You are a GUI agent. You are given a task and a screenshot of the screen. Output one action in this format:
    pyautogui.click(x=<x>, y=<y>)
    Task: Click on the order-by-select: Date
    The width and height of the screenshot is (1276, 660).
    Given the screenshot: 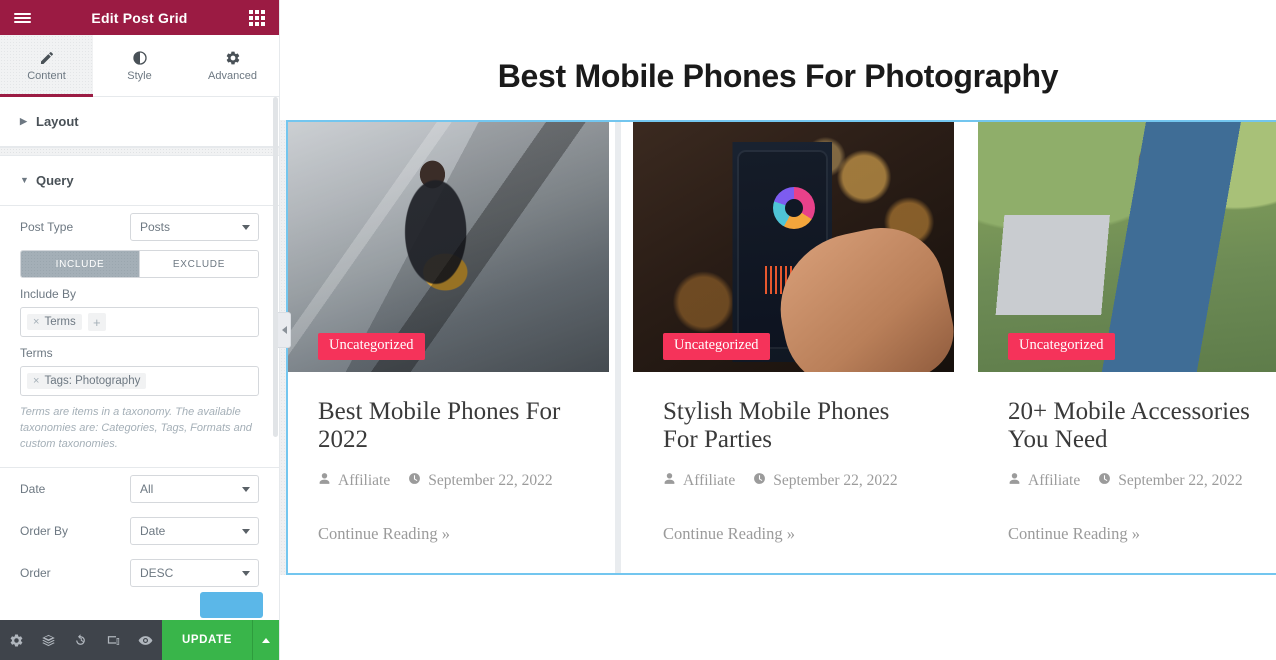 What is the action you would take?
    pyautogui.click(x=194, y=530)
    